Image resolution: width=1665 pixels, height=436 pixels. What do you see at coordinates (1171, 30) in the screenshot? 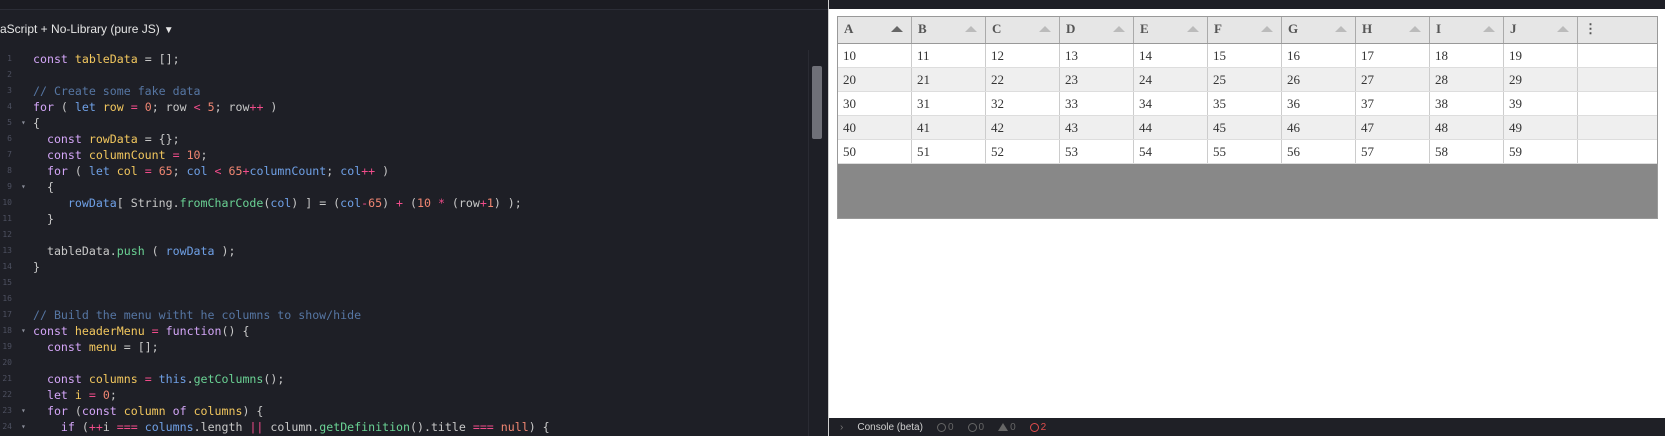
I see `column-header-e: E` at bounding box center [1171, 30].